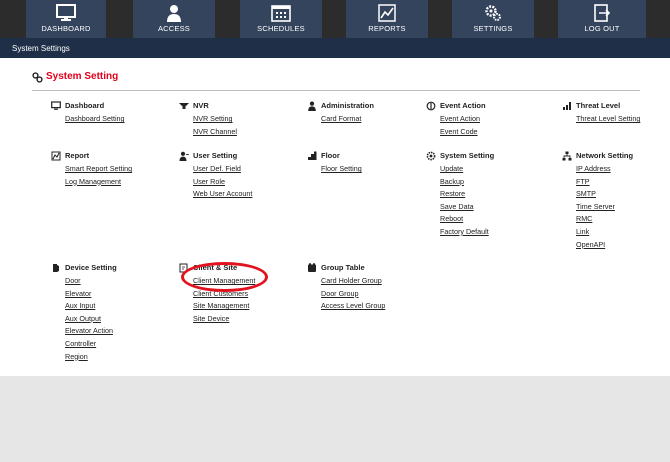  I want to click on link-client-customers: Client Customers, so click(224, 294).